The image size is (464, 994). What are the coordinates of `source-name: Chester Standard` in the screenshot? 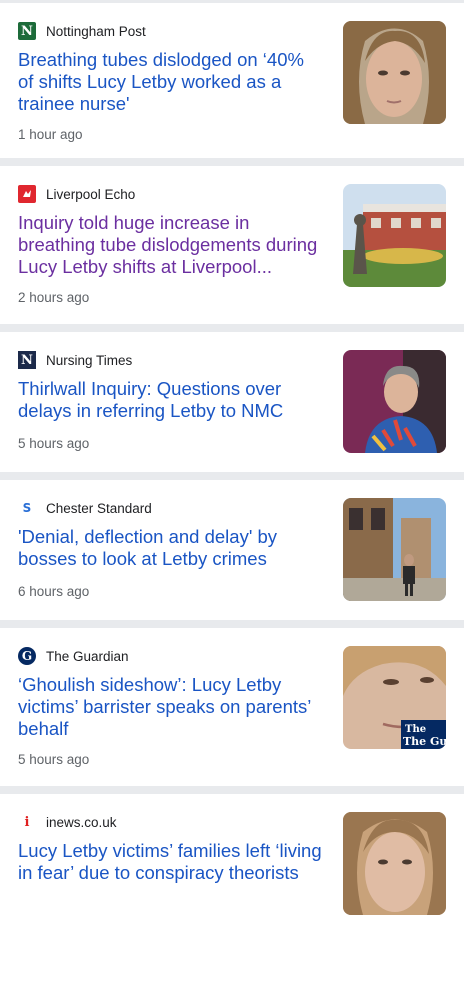 It's located at (99, 508).